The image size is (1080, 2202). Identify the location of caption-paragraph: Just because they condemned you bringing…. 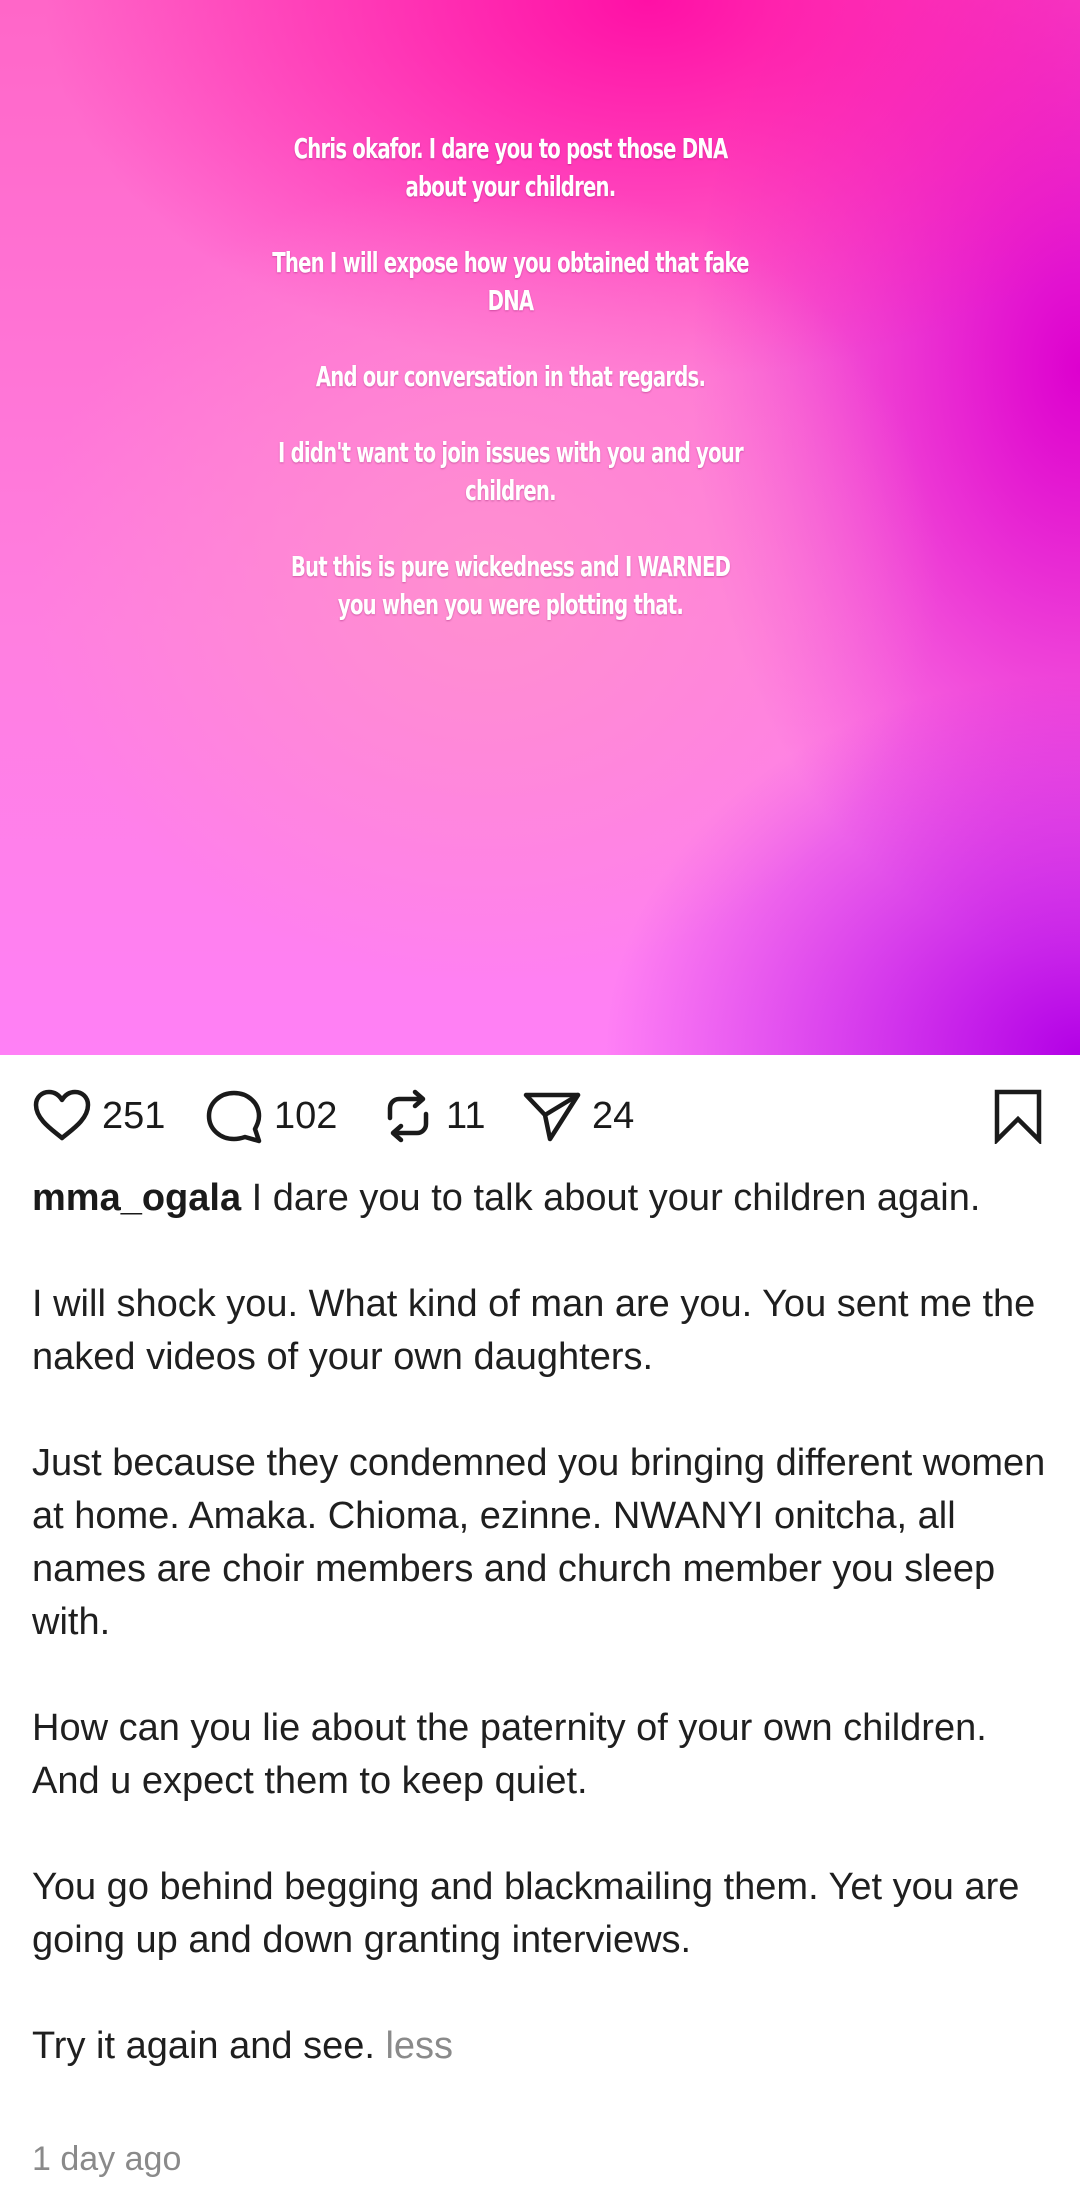
(539, 1542).